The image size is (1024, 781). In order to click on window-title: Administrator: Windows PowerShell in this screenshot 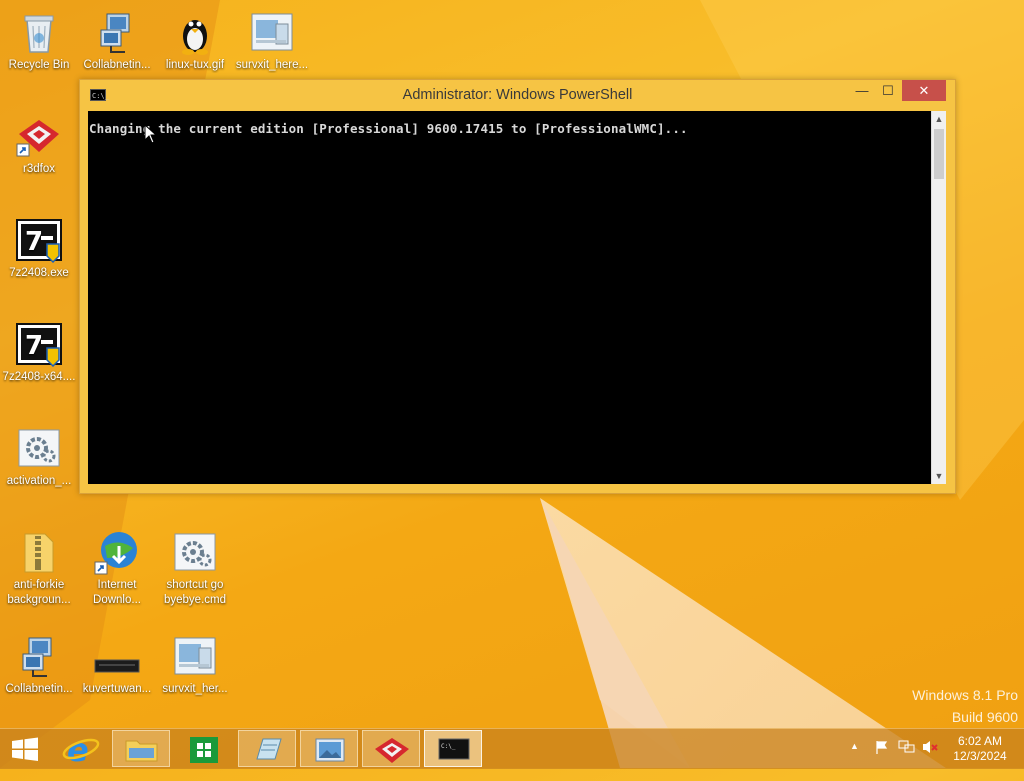, I will do `click(517, 95)`.